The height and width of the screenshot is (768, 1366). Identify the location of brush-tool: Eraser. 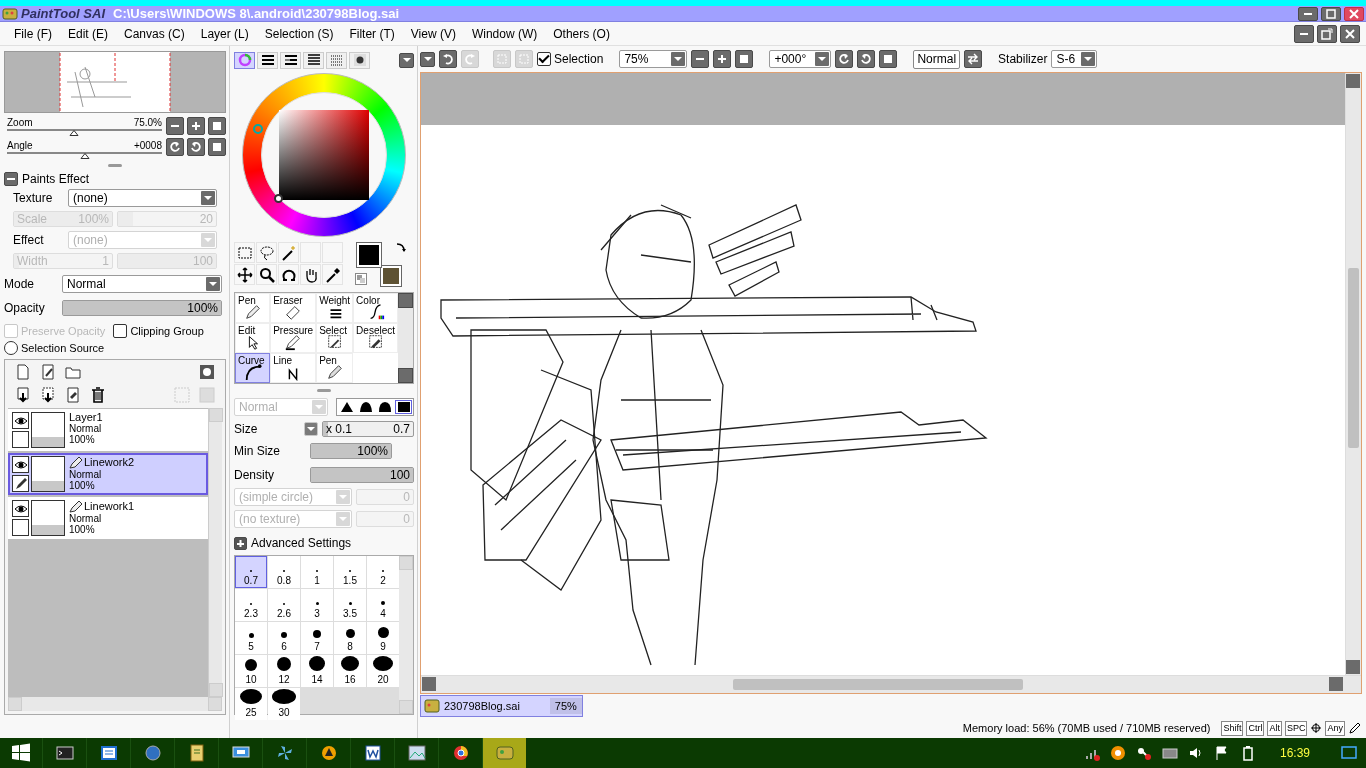
(293, 308).